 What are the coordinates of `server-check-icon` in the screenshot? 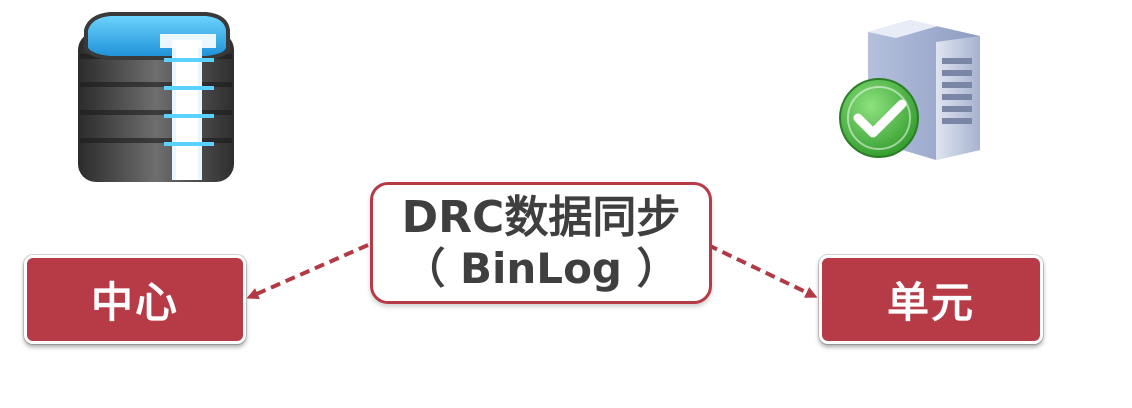 It's located at (909, 90).